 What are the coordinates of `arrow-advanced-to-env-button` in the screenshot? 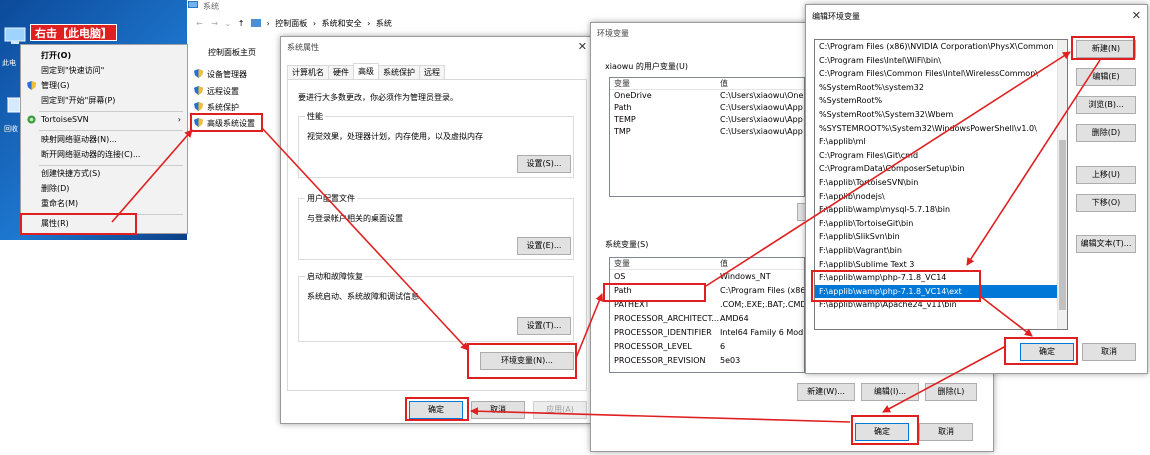 It's located at (365, 239).